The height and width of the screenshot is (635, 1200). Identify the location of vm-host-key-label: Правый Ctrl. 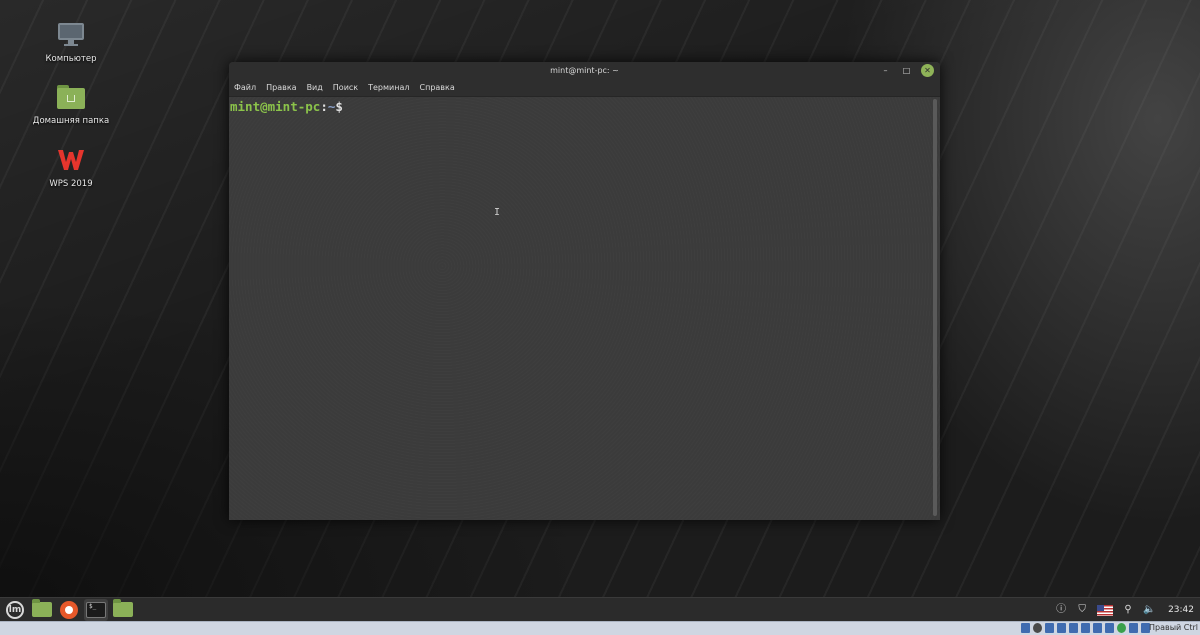
(1173, 627).